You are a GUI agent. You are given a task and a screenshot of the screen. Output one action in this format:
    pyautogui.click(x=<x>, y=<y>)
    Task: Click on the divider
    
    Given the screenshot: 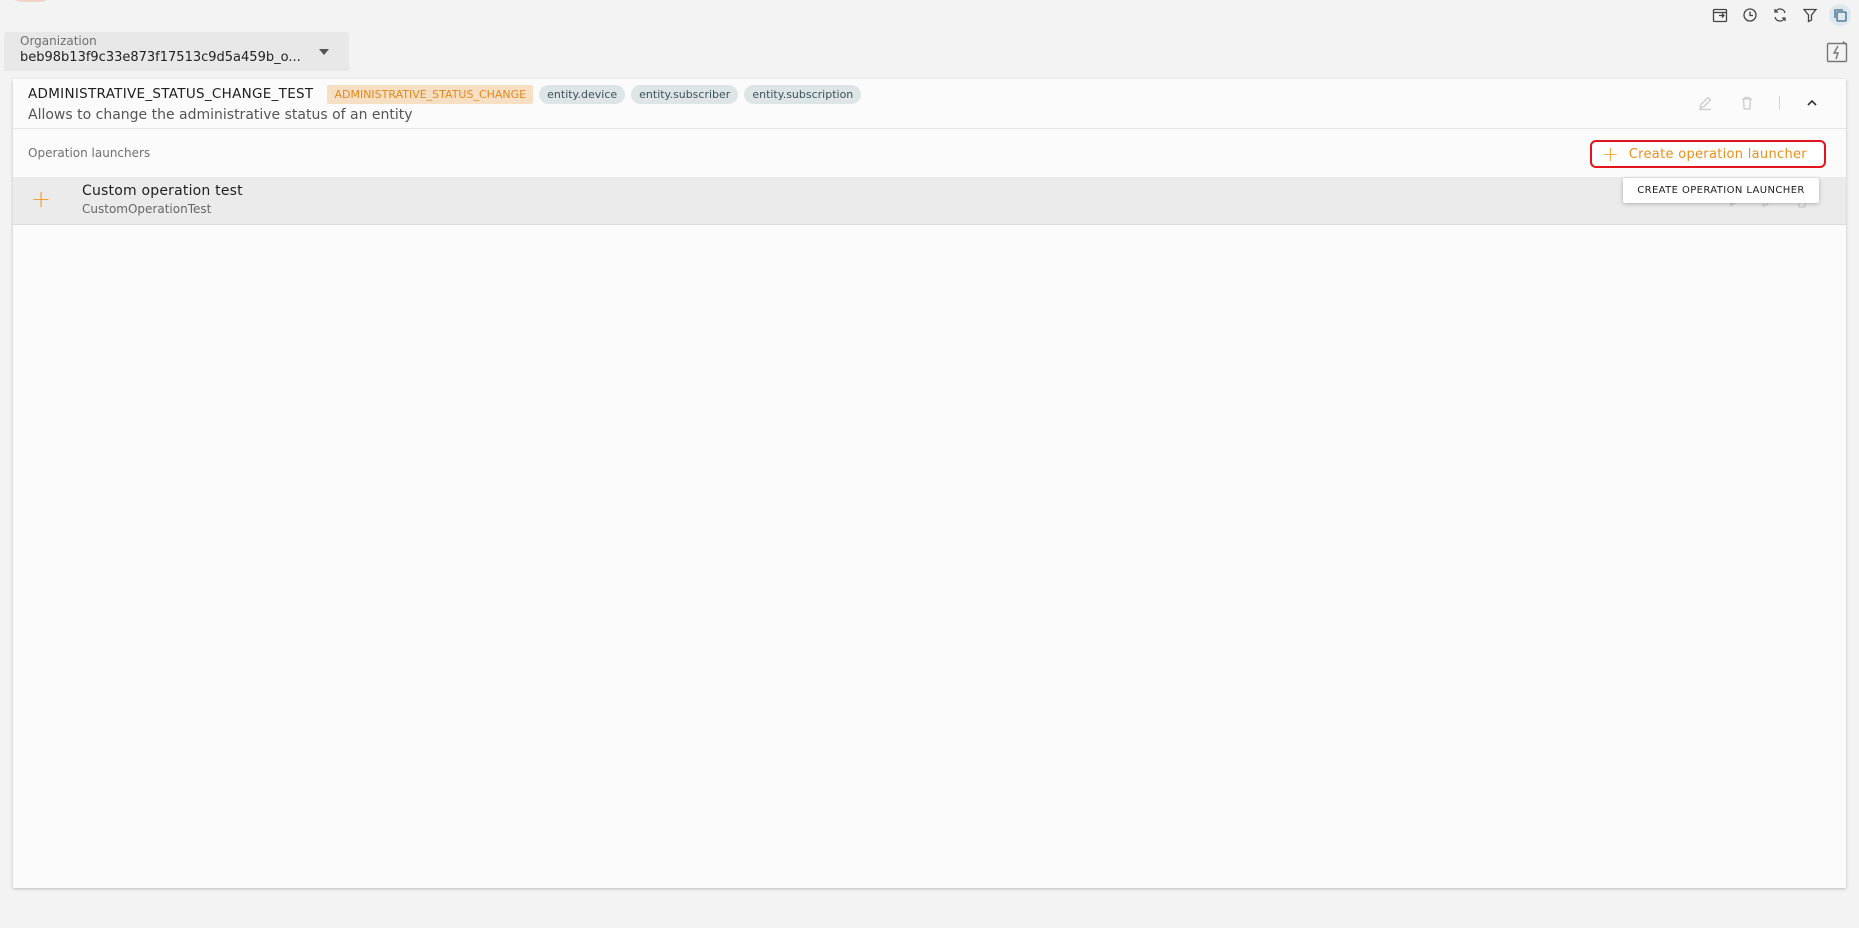 What is the action you would take?
    pyautogui.click(x=1779, y=103)
    